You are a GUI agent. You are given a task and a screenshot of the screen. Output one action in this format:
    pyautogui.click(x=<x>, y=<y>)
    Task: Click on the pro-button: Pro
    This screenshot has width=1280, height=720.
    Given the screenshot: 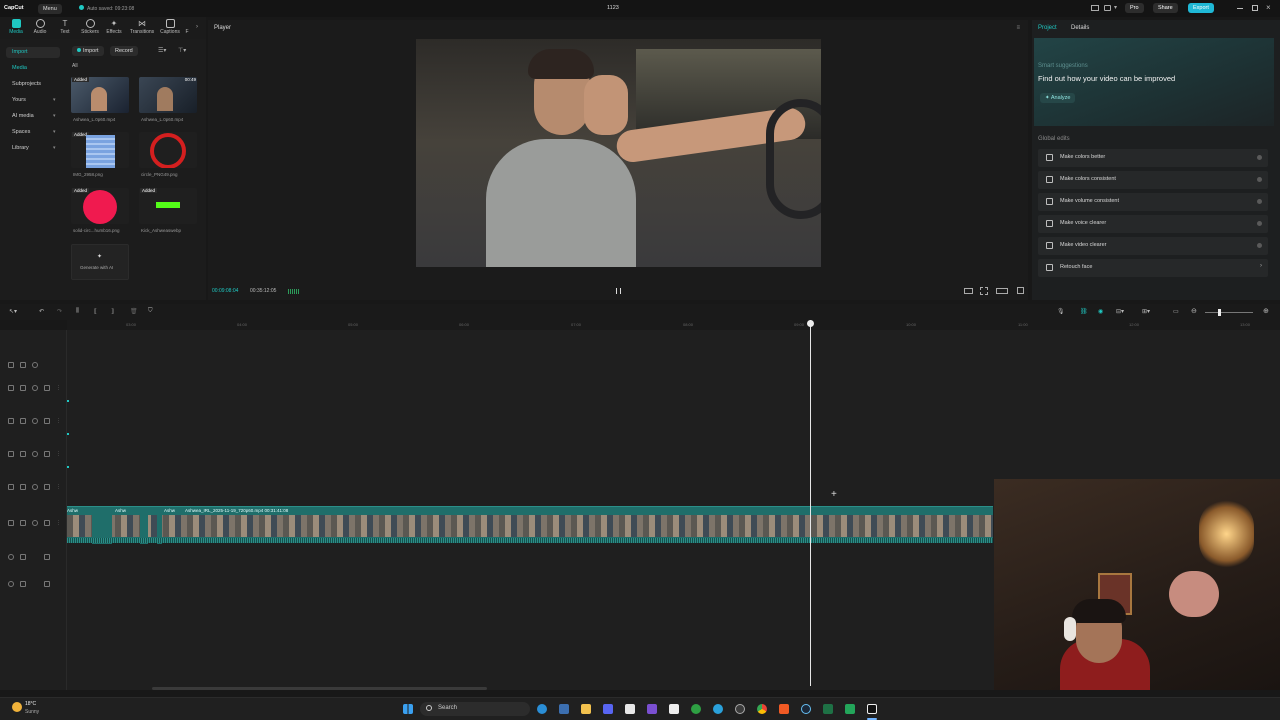 What is the action you would take?
    pyautogui.click(x=1134, y=8)
    